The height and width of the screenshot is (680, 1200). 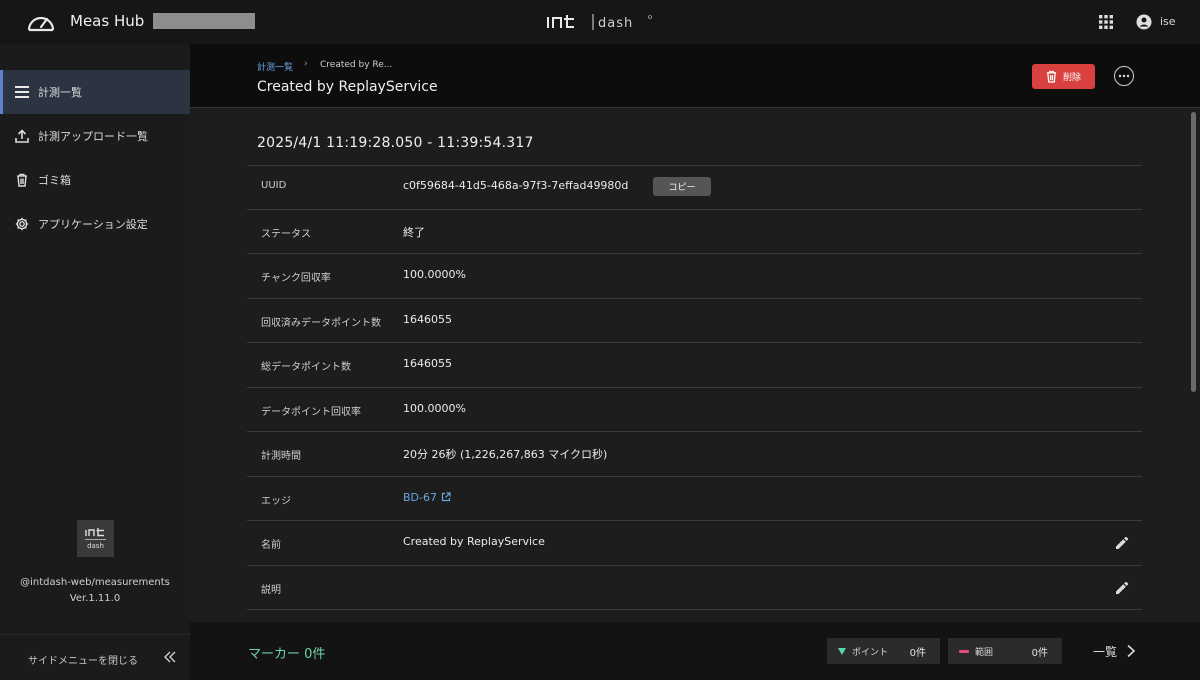 I want to click on version-label: Ver.1.11.0, so click(x=95, y=598).